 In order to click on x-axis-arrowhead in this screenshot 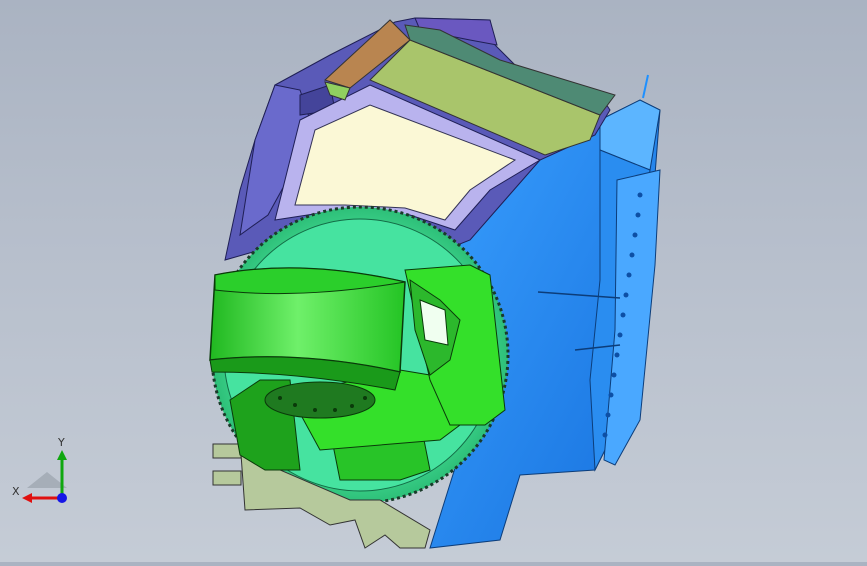, I will do `click(27, 498)`.